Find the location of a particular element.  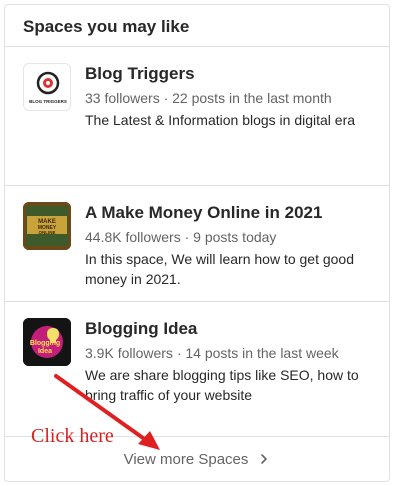

view-more-label: View more Spaces is located at coordinates (186, 459).